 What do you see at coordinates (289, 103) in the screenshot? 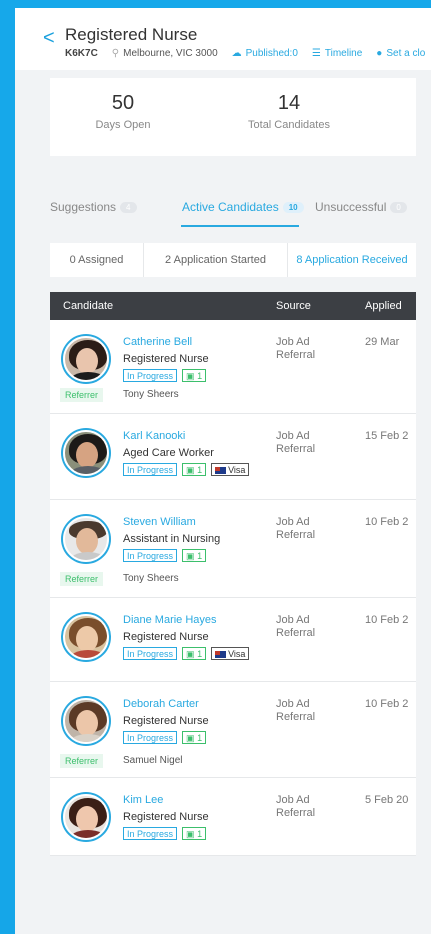
I see `stat-value: 14` at bounding box center [289, 103].